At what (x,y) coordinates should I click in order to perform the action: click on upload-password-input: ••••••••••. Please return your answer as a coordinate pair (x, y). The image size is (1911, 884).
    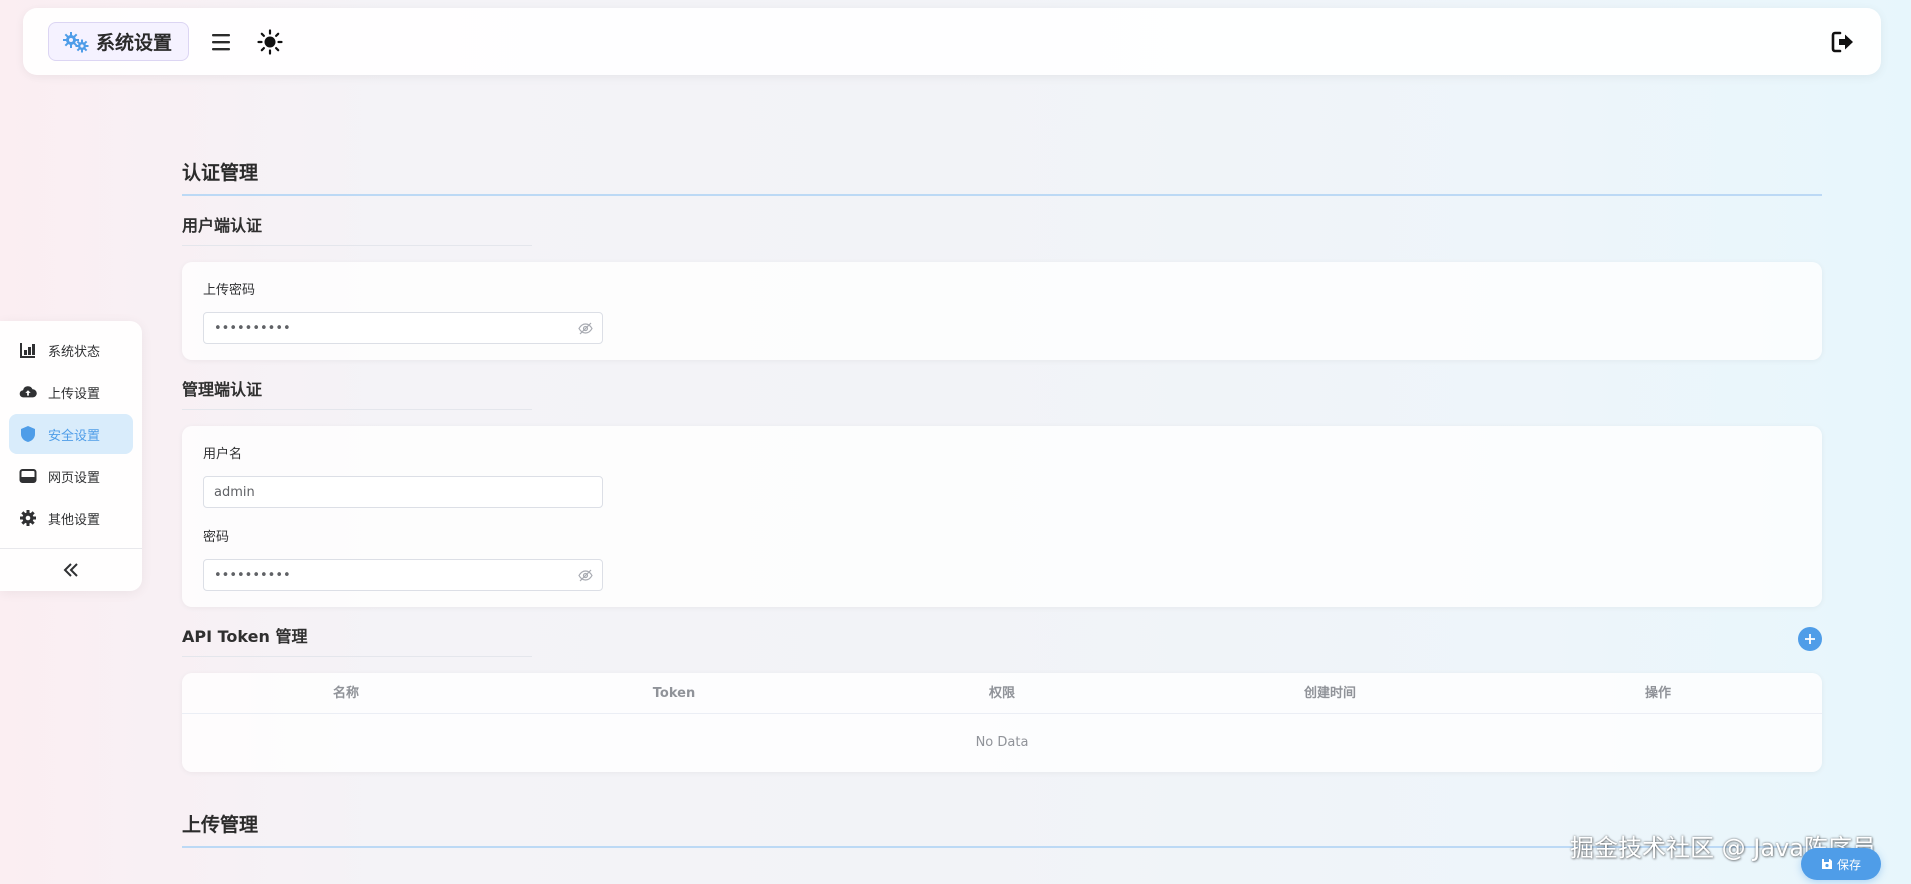
    Looking at the image, I should click on (403, 328).